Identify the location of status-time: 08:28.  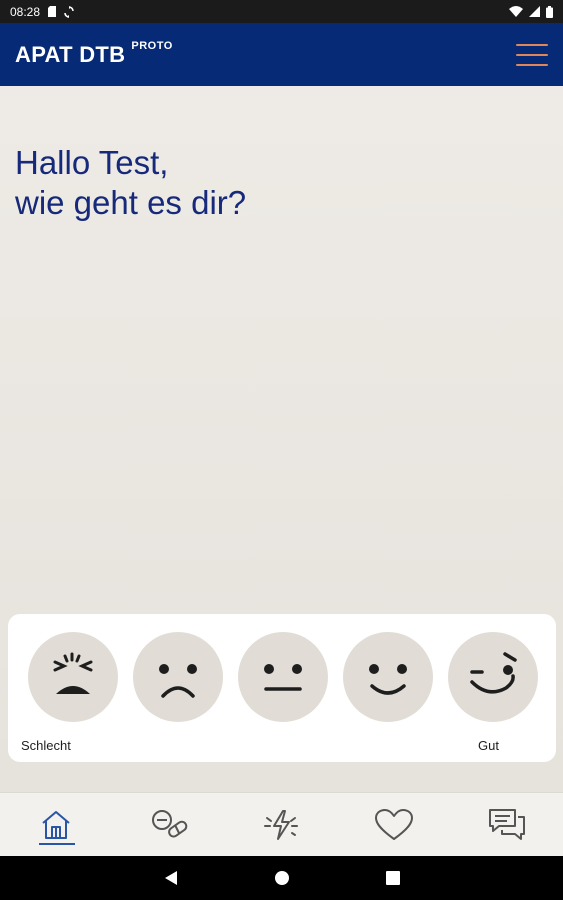
(25, 11).